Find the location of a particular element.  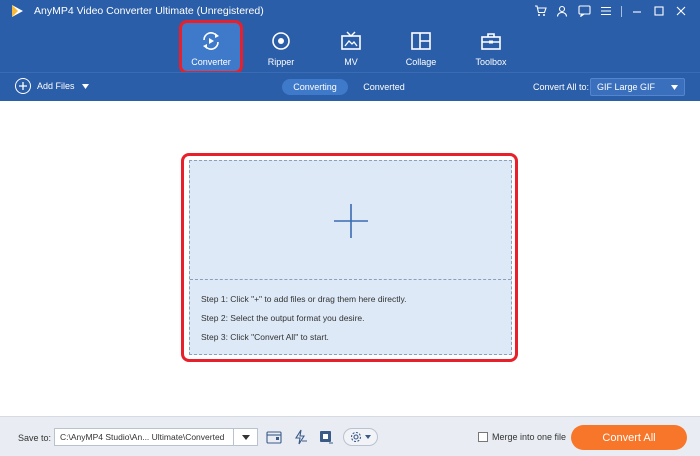

nav-mv: MV is located at coordinates (351, 47).